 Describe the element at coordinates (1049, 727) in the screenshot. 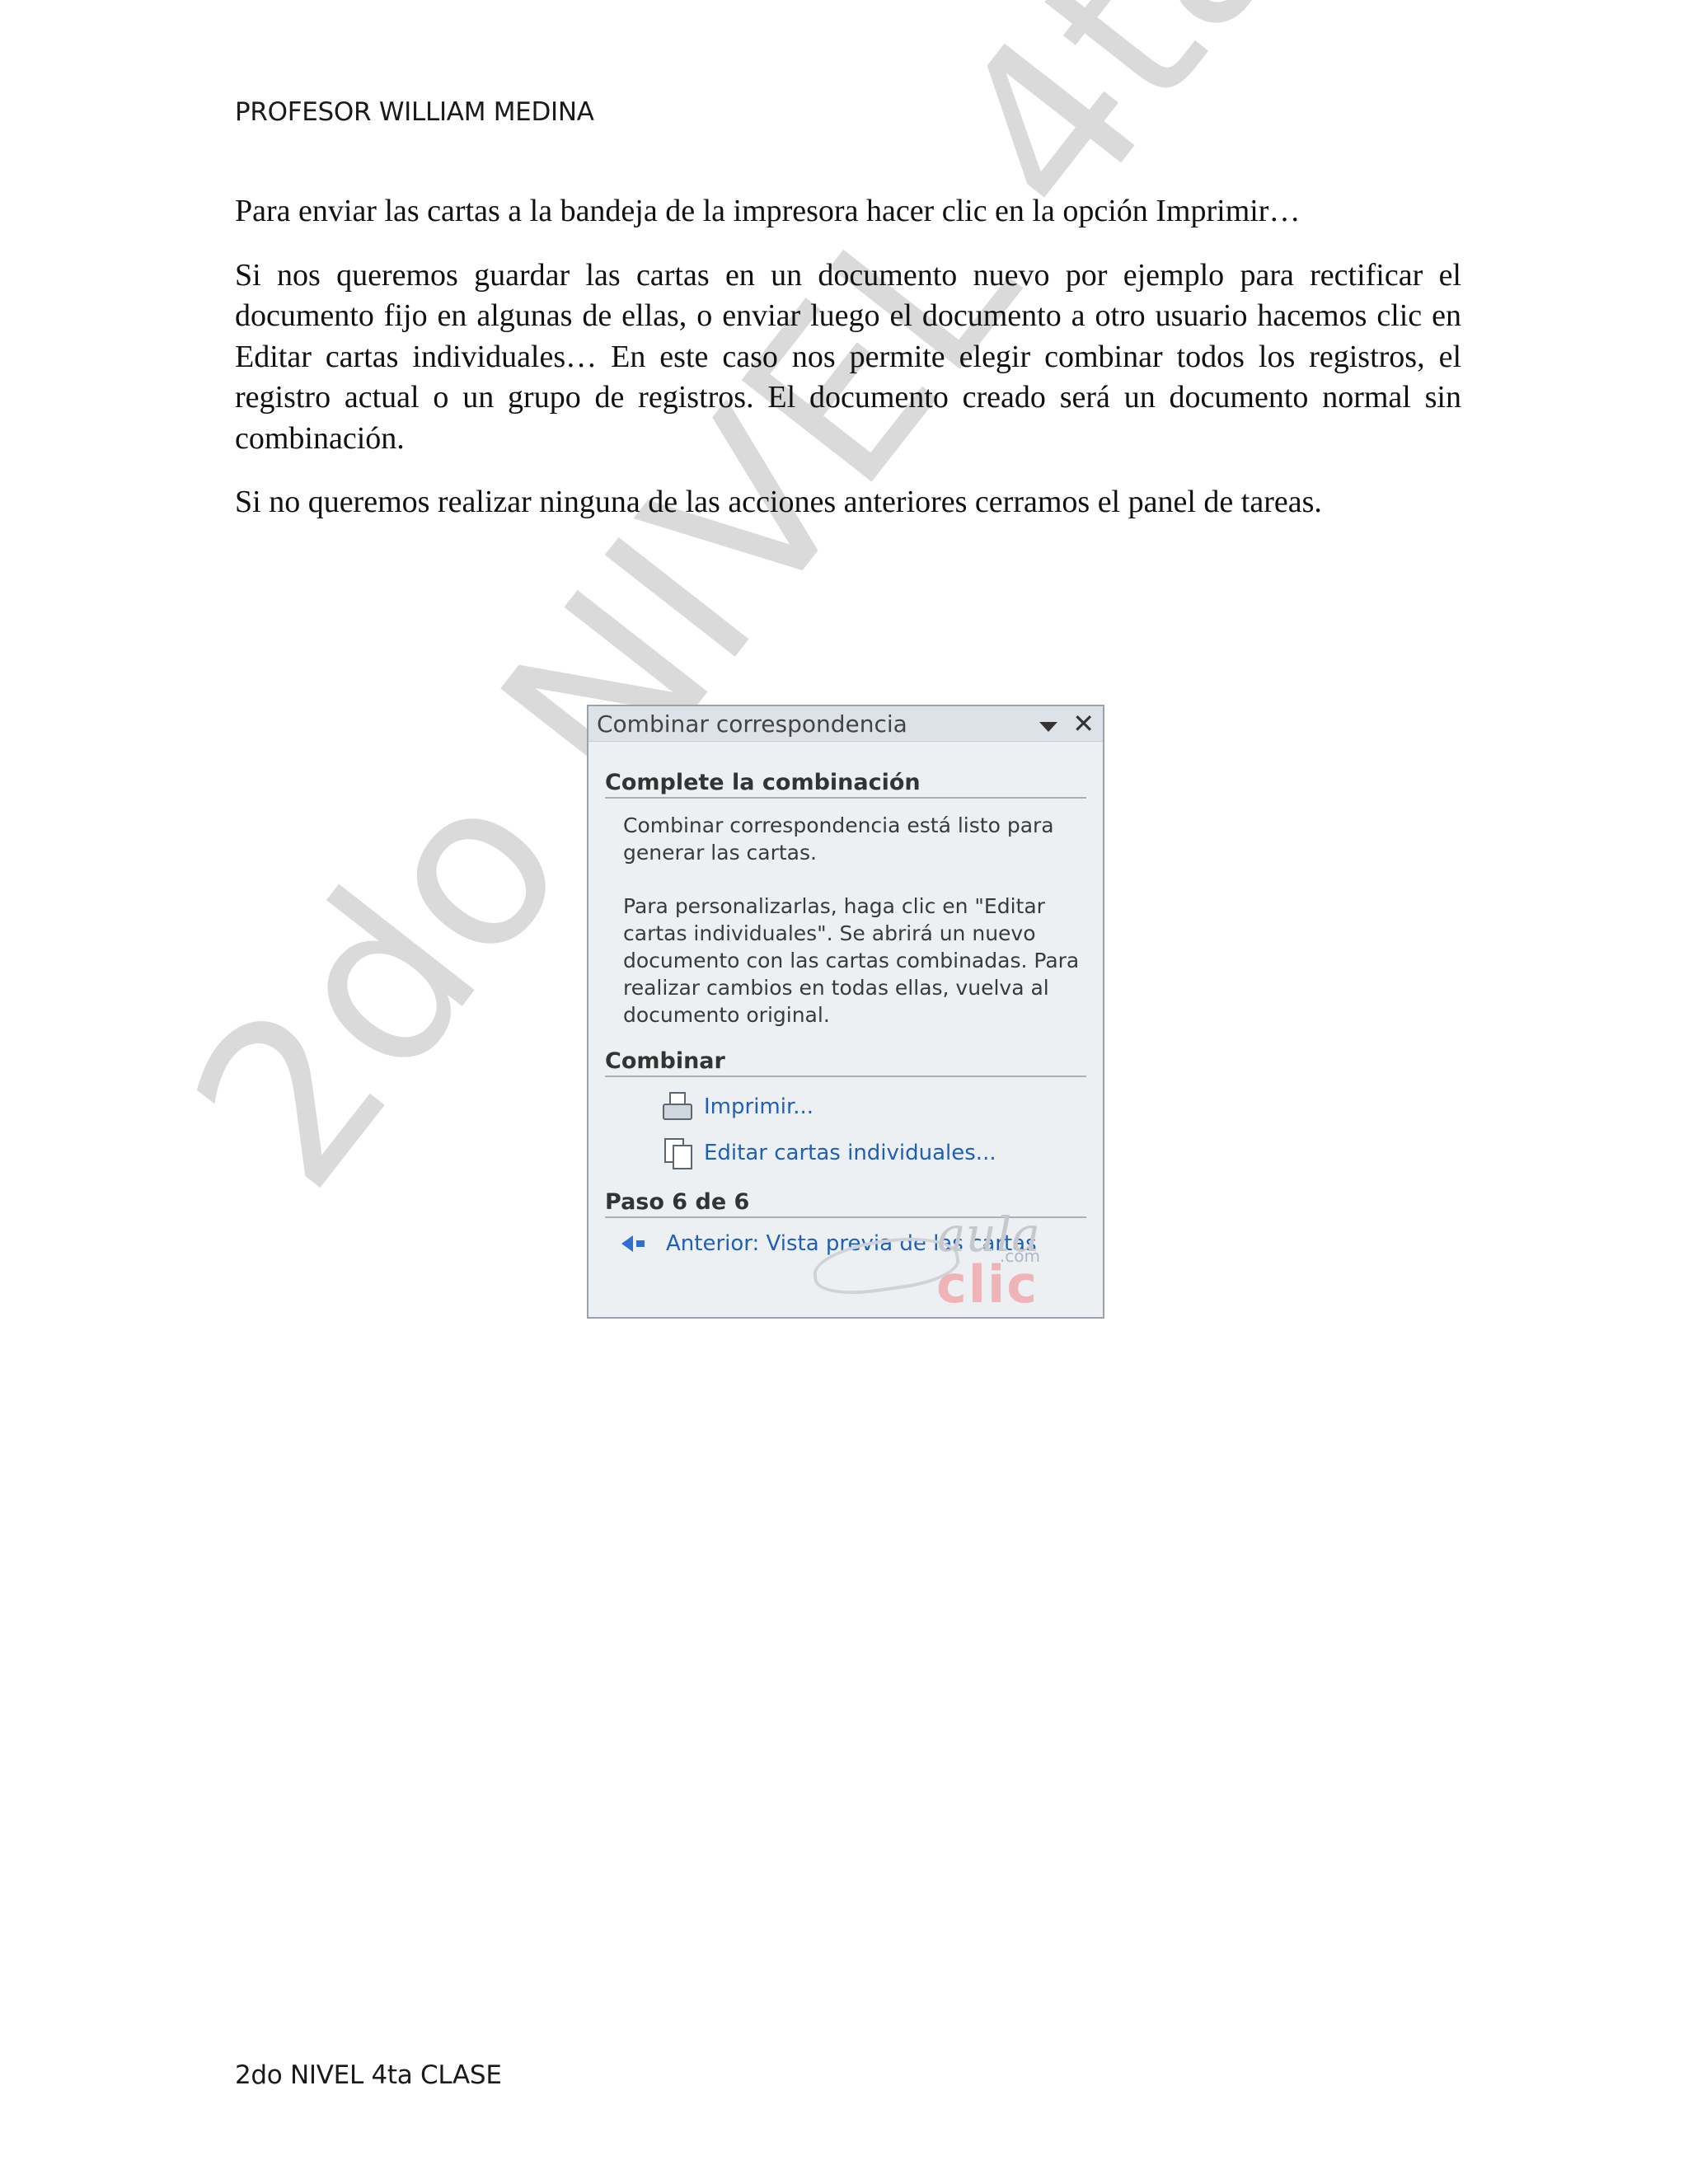

I see `dropdown-arrow-icon` at that location.